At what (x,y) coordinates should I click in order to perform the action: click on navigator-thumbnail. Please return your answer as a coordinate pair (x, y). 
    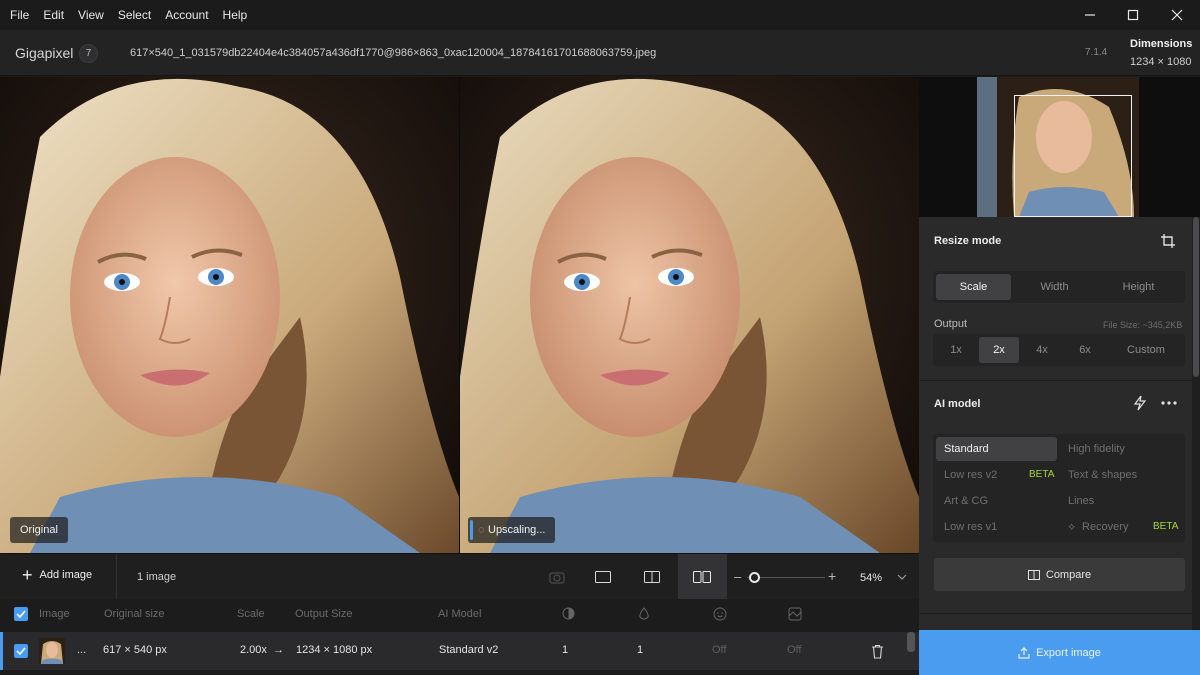
    Looking at the image, I should click on (1059, 147).